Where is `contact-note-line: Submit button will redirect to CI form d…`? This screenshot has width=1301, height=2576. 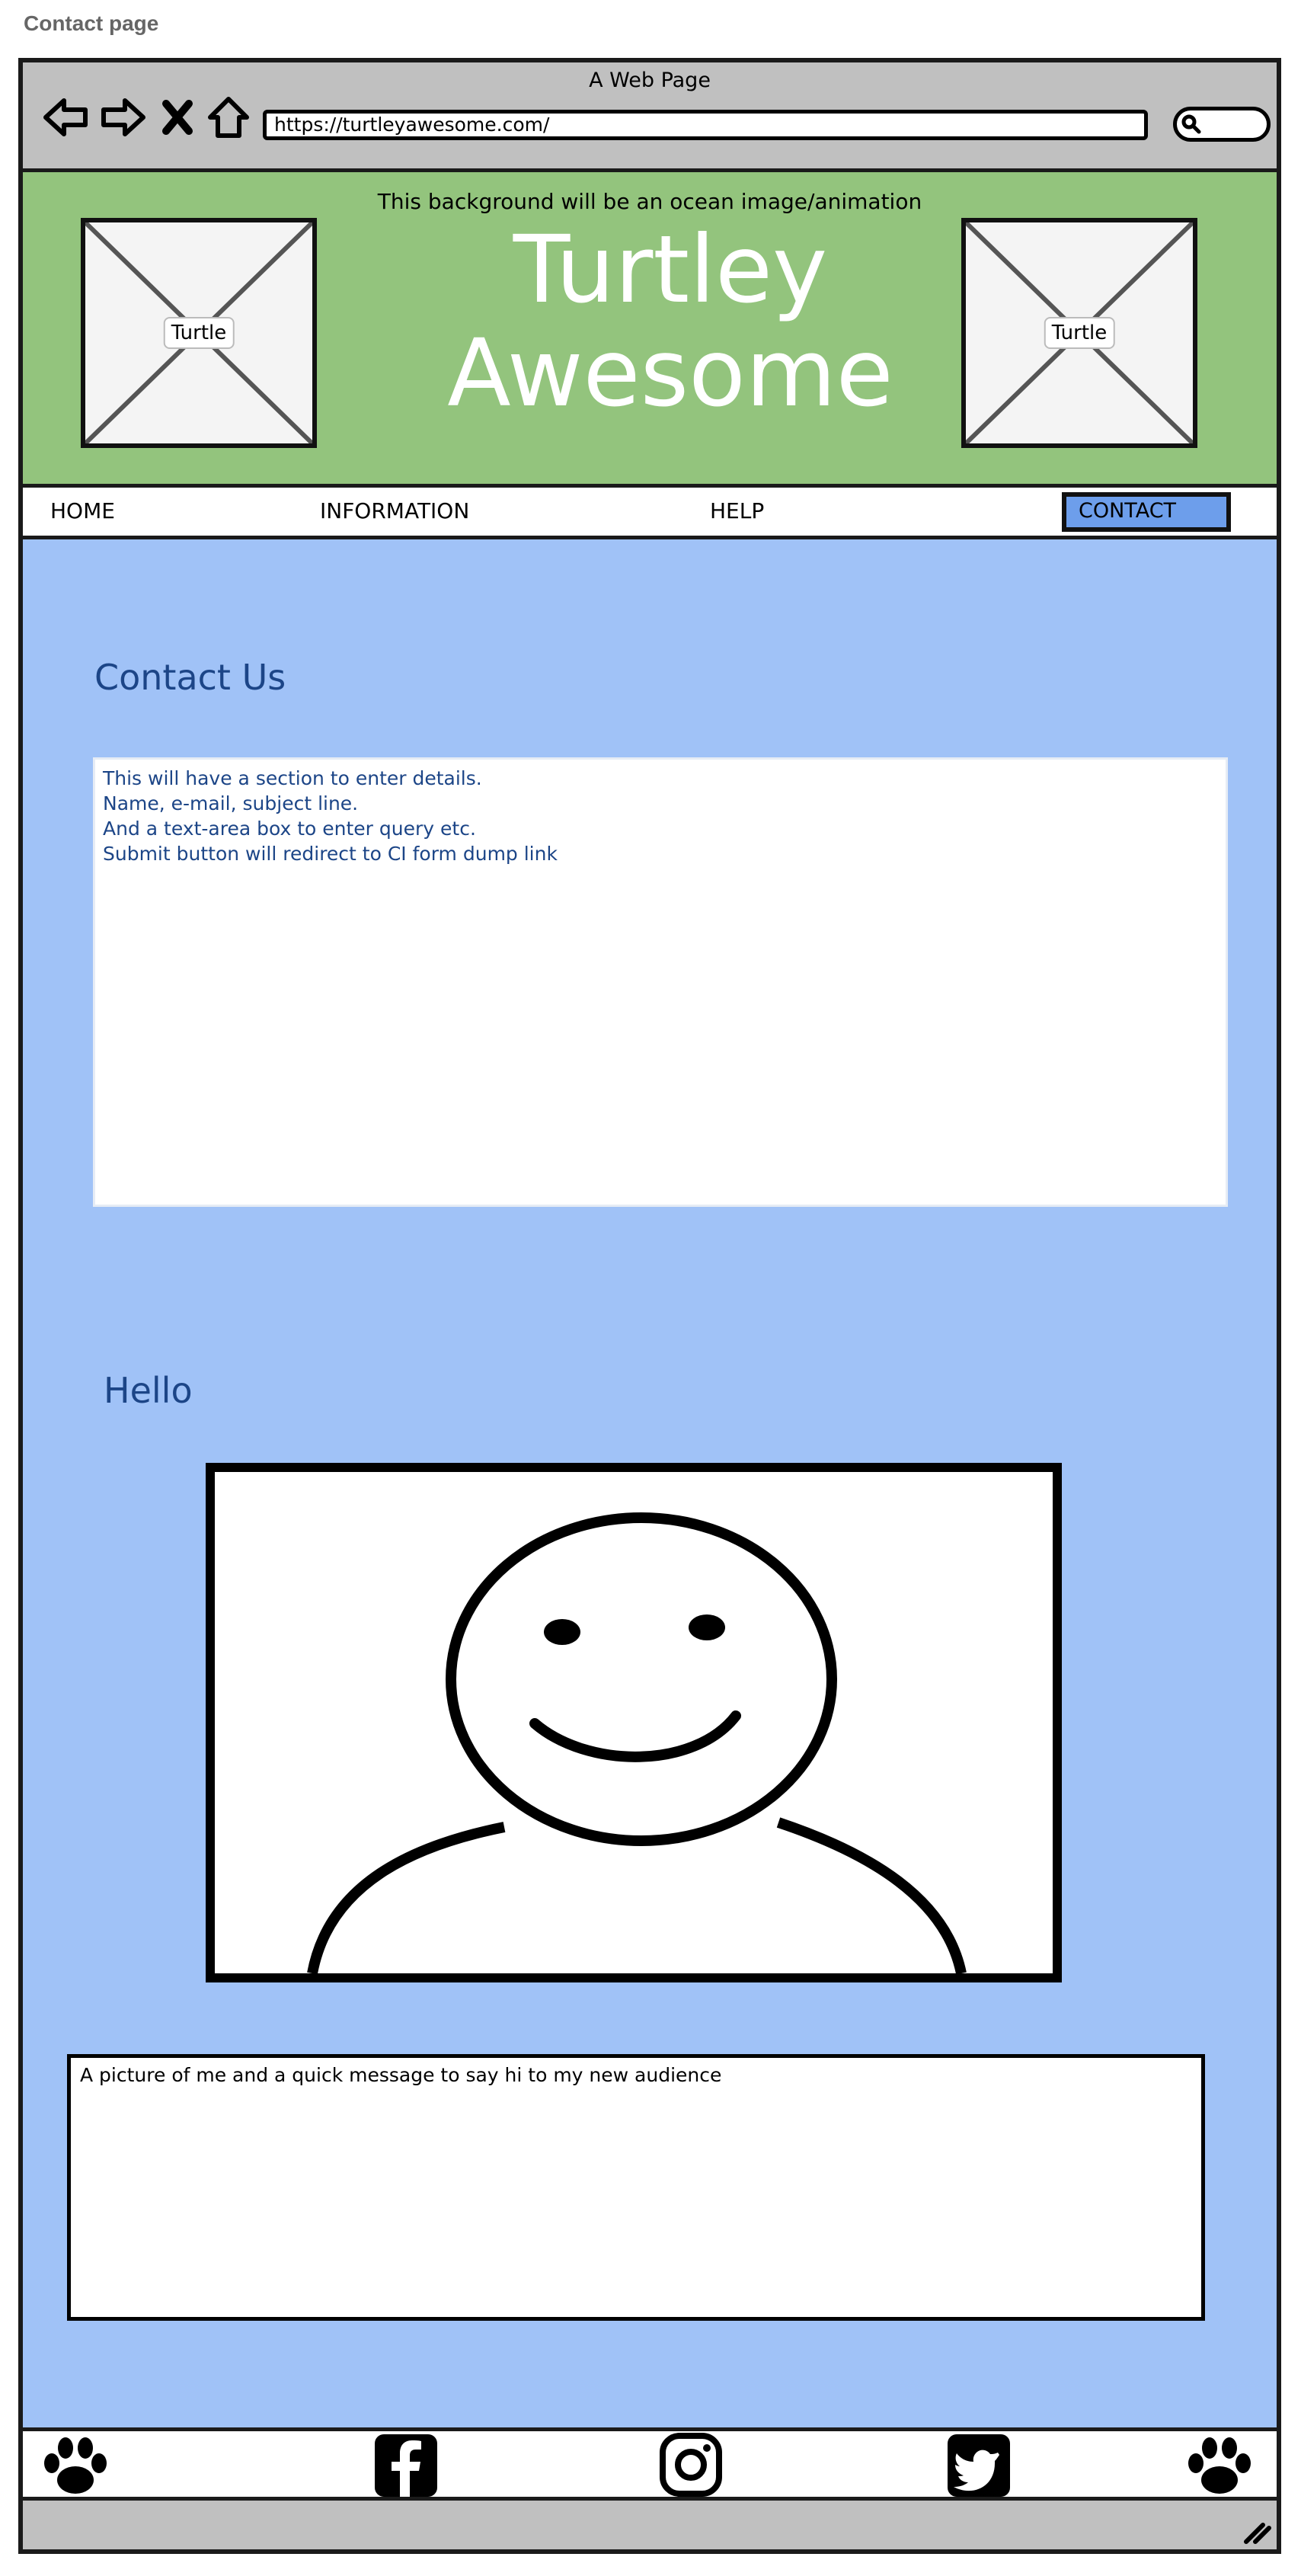 contact-note-line: Submit button will redirect to CI form d… is located at coordinates (331, 854).